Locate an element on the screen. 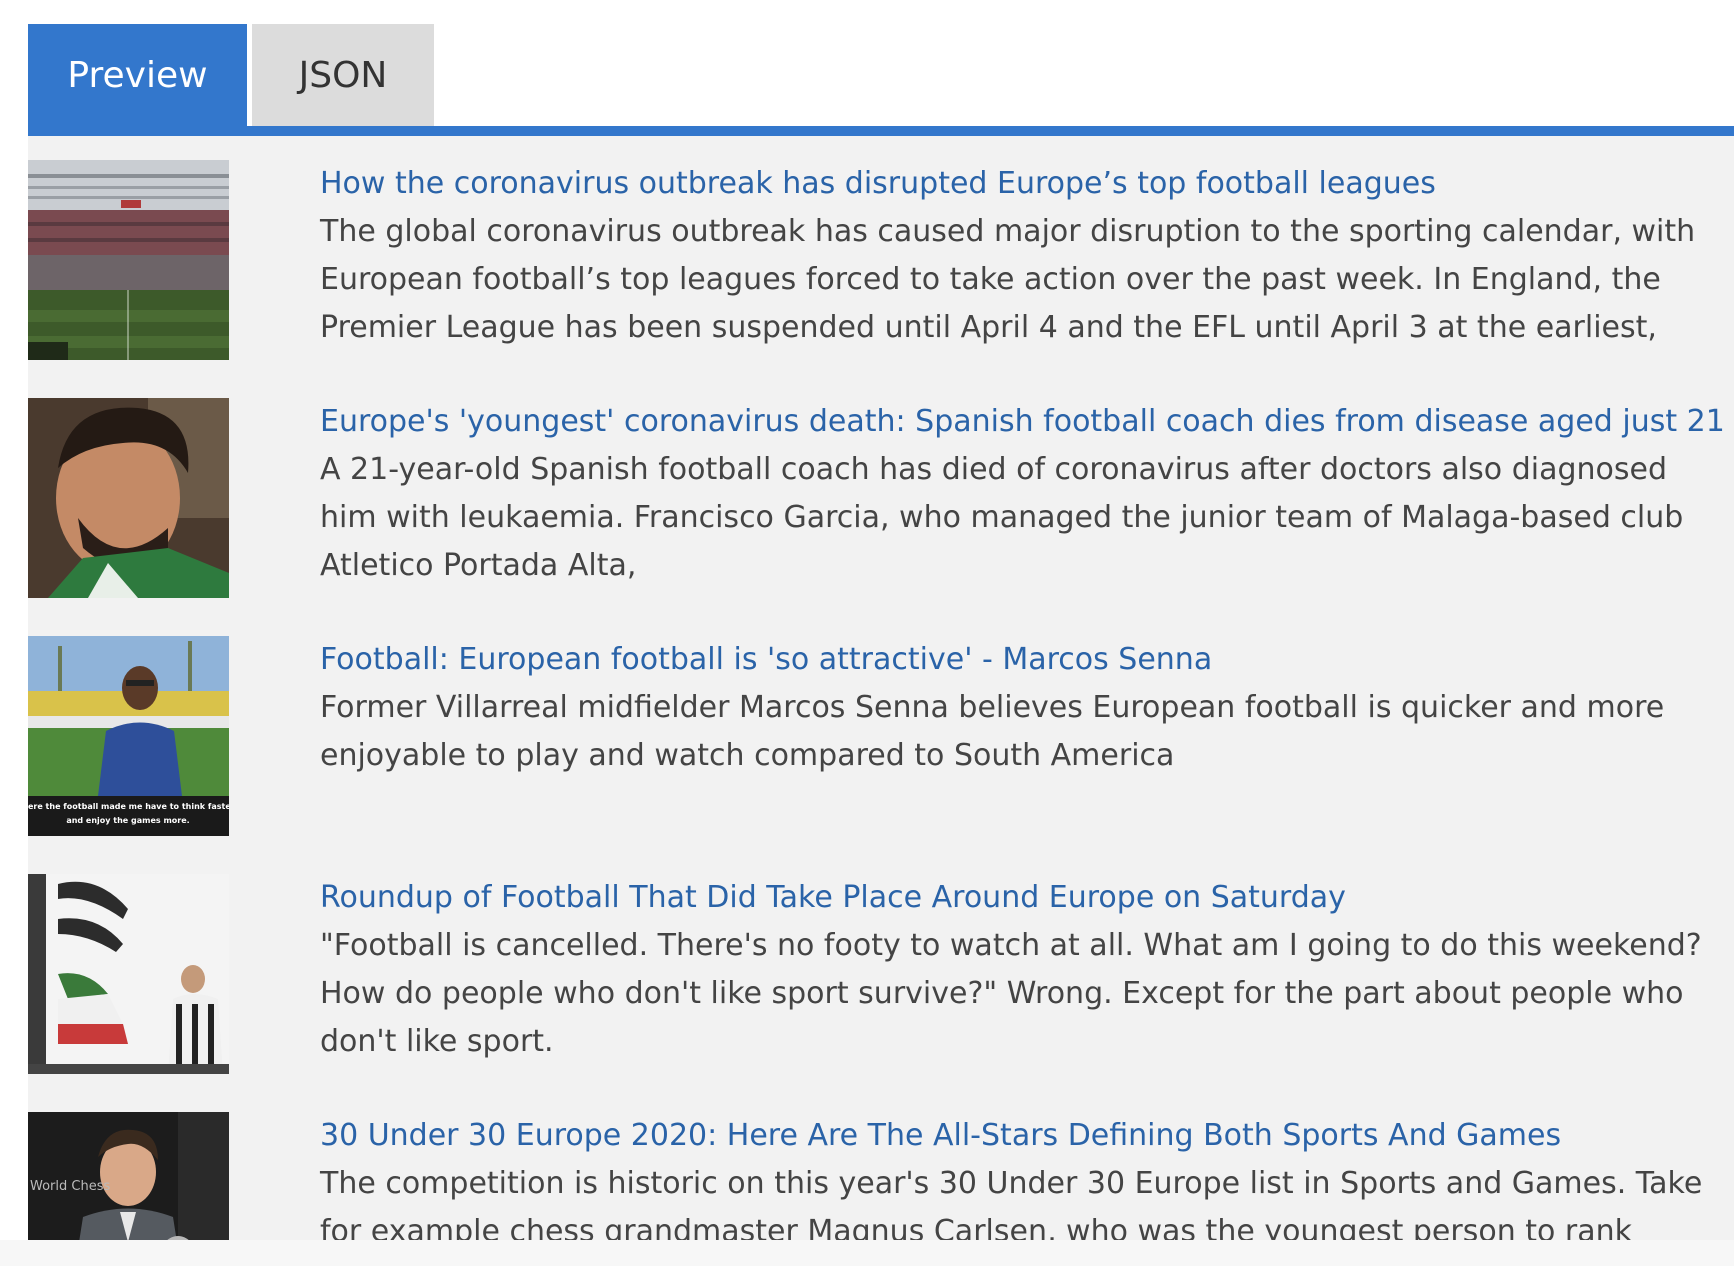  tab-bar: Preview JSON is located at coordinates (881, 75).